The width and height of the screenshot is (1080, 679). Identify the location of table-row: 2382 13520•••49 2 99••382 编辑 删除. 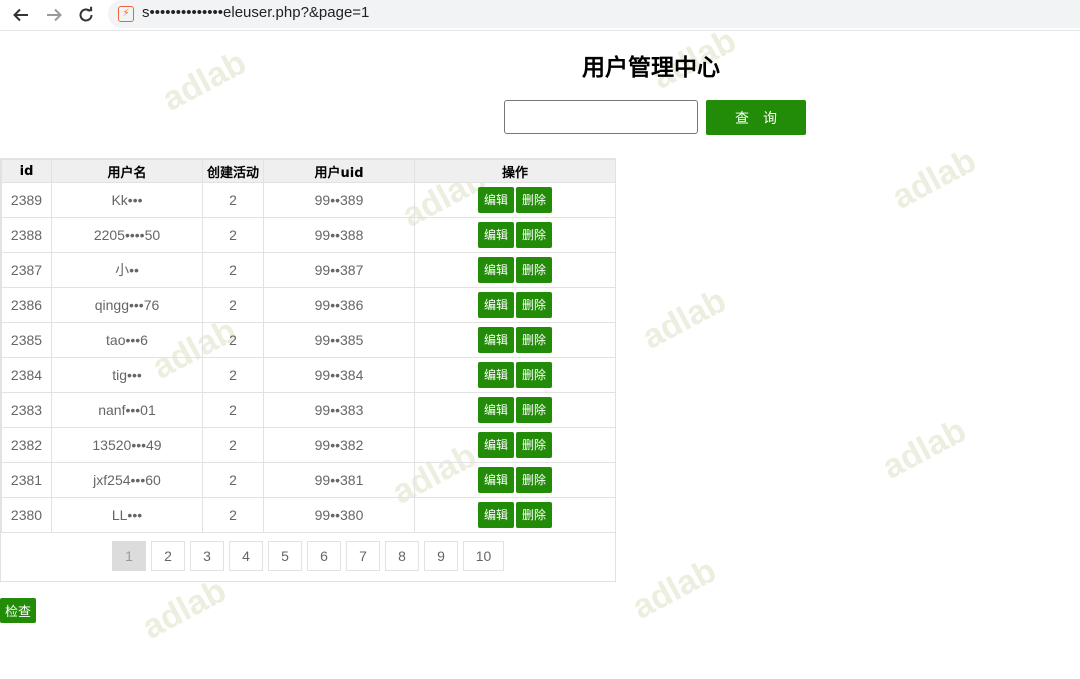
(308, 445).